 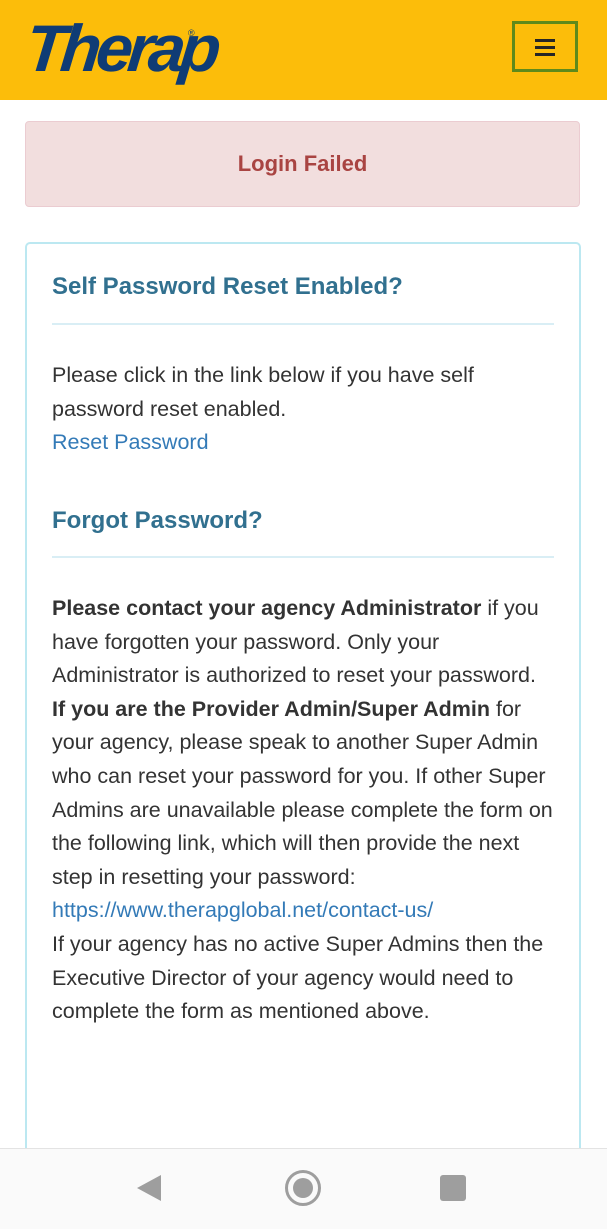 What do you see at coordinates (130, 442) in the screenshot?
I see `reset-password-link: Reset Password` at bounding box center [130, 442].